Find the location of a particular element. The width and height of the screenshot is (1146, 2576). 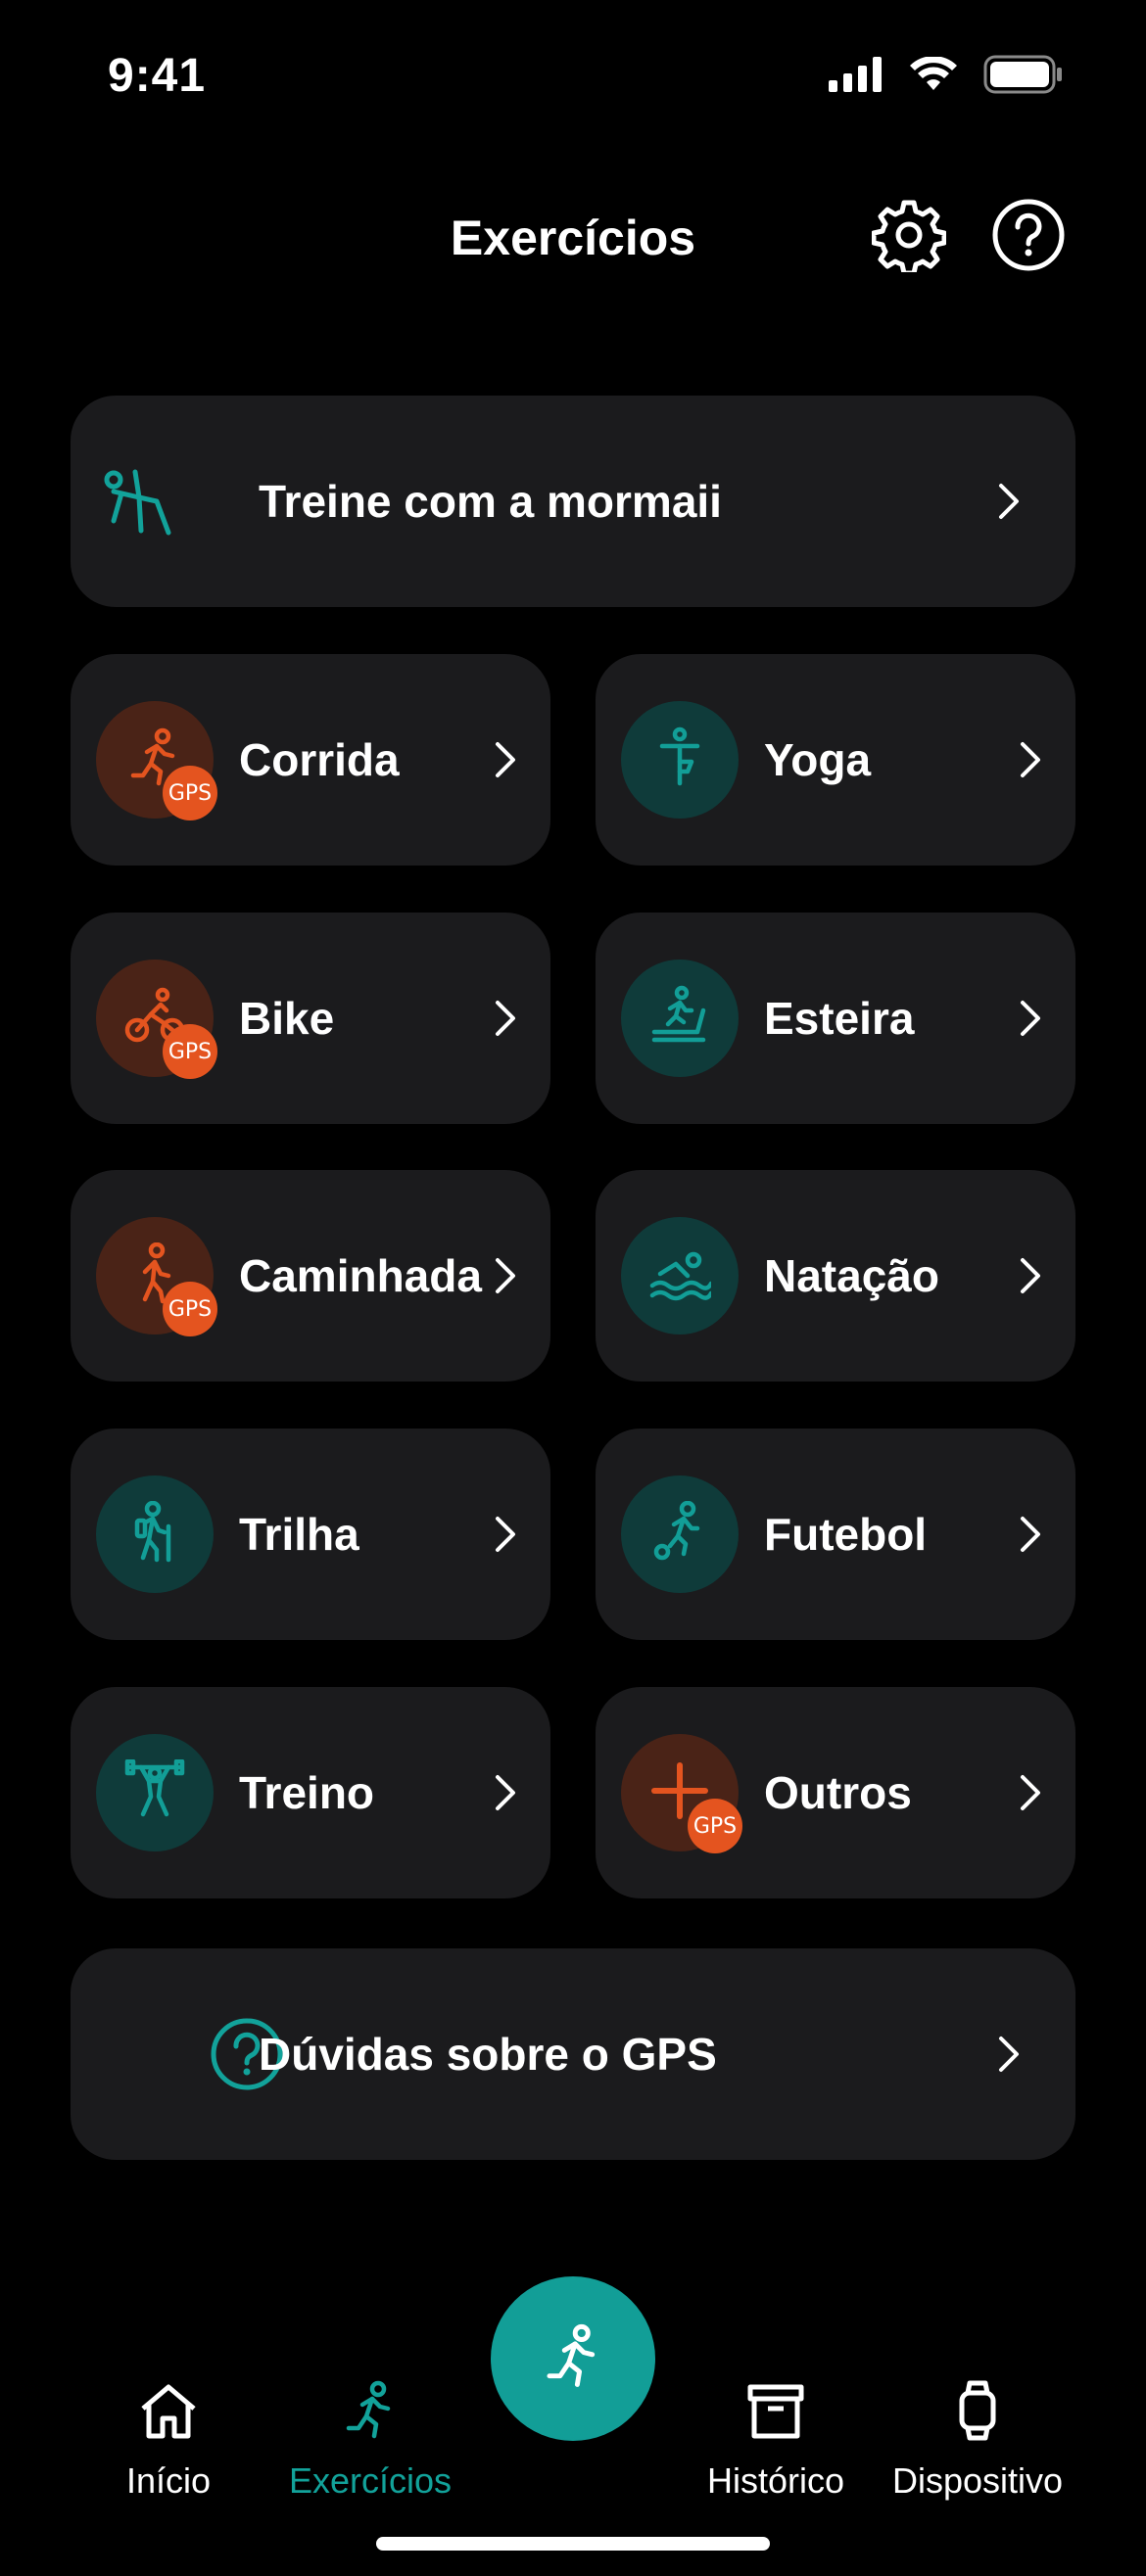

nav-item-historico: Histórico is located at coordinates (776, 2440).